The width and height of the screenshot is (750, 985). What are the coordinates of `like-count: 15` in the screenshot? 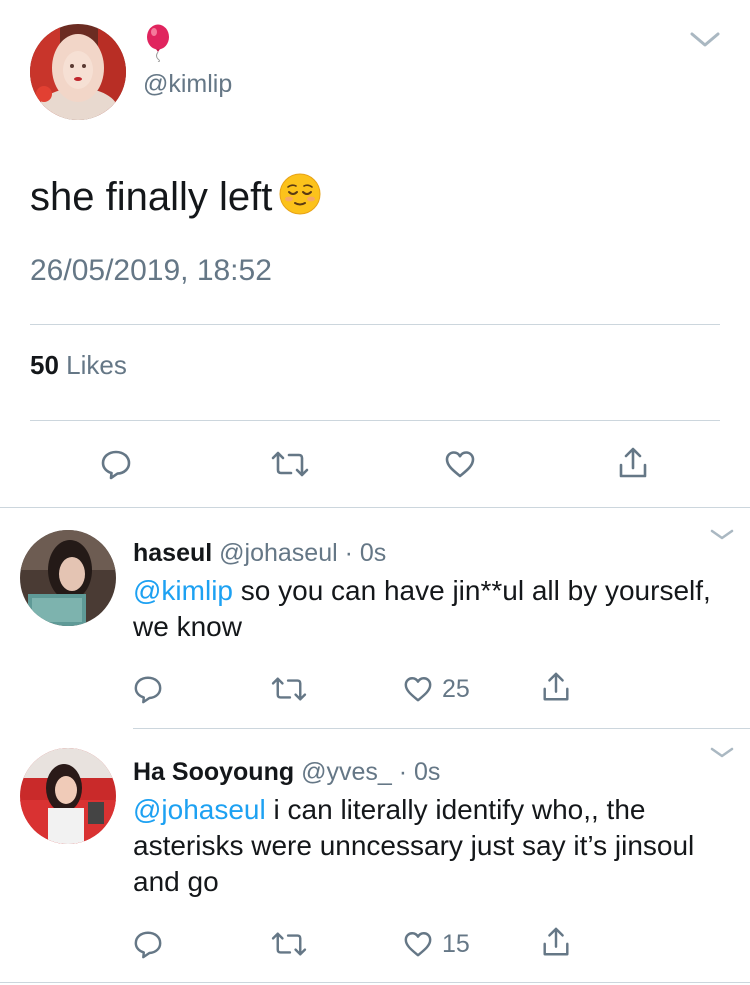 It's located at (456, 944).